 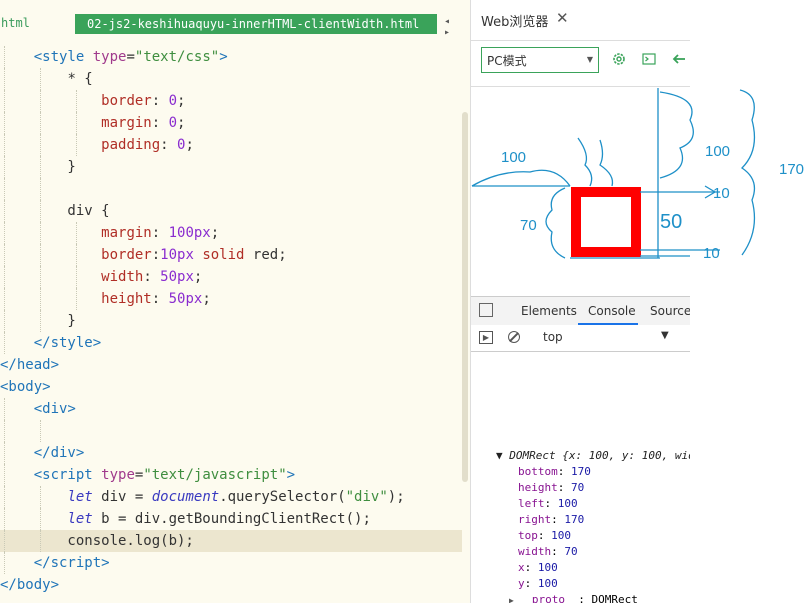 I want to click on prop-key: bottom, so click(x=538, y=471).